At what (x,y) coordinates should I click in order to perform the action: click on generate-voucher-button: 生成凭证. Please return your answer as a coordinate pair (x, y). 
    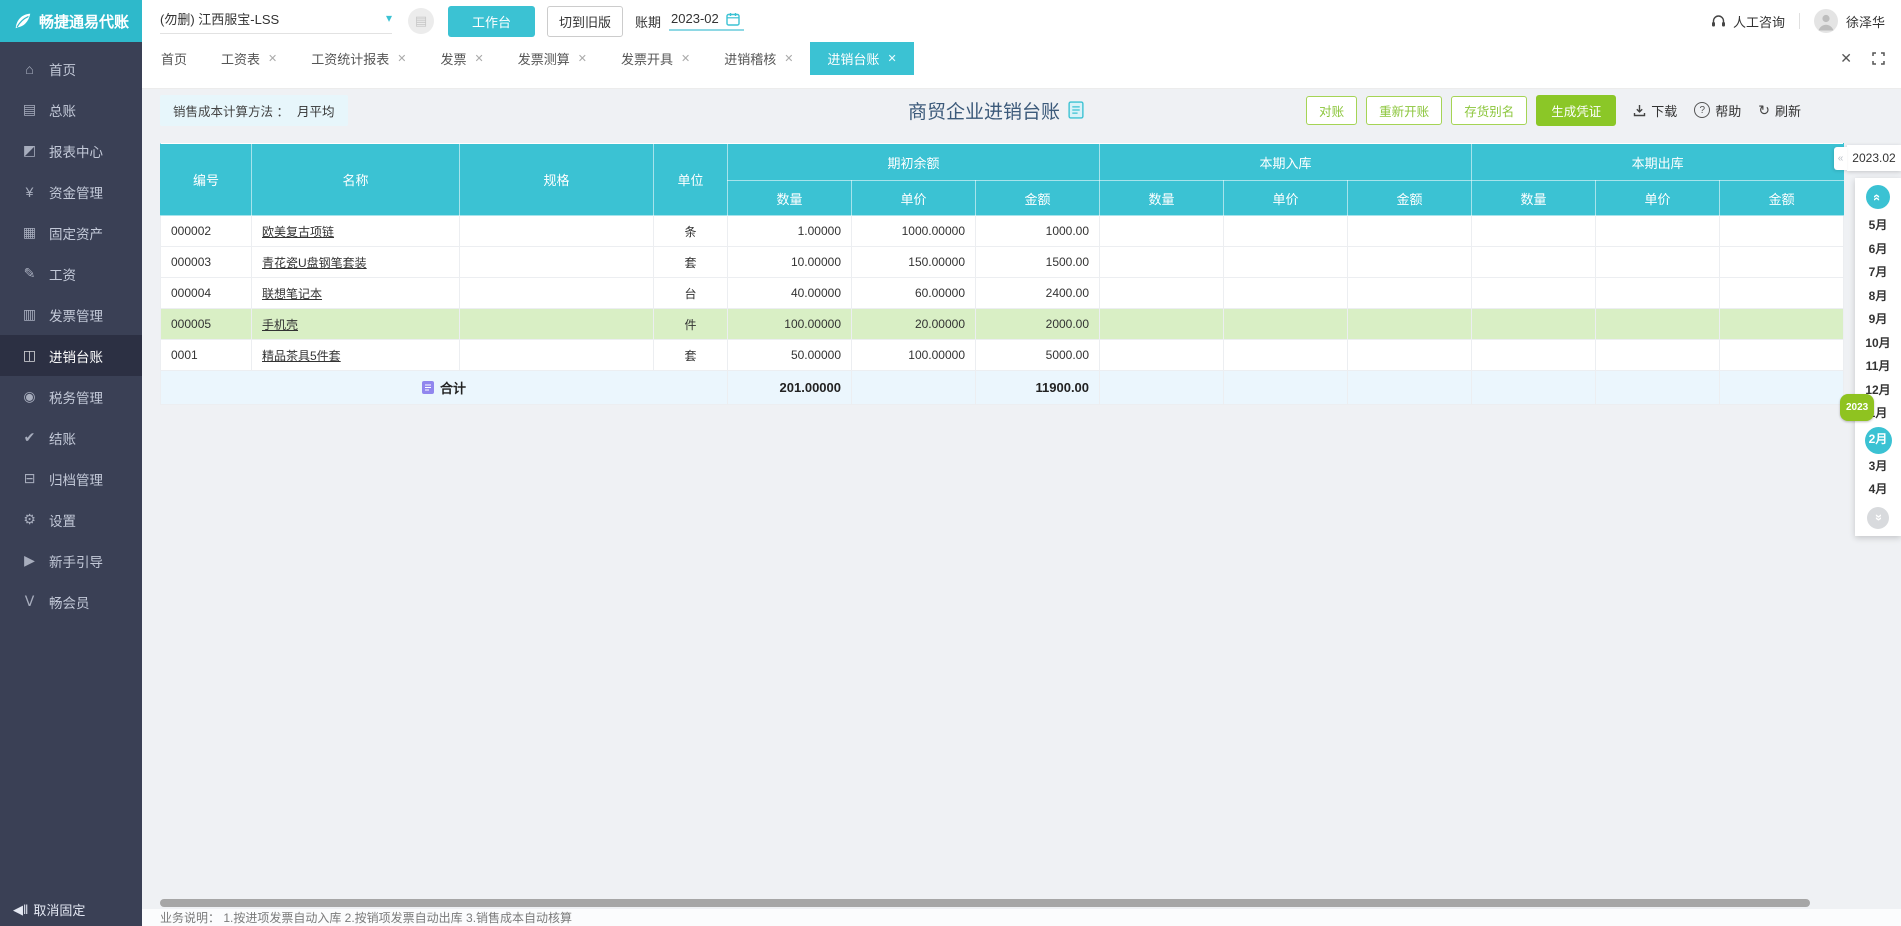
    Looking at the image, I should click on (1576, 110).